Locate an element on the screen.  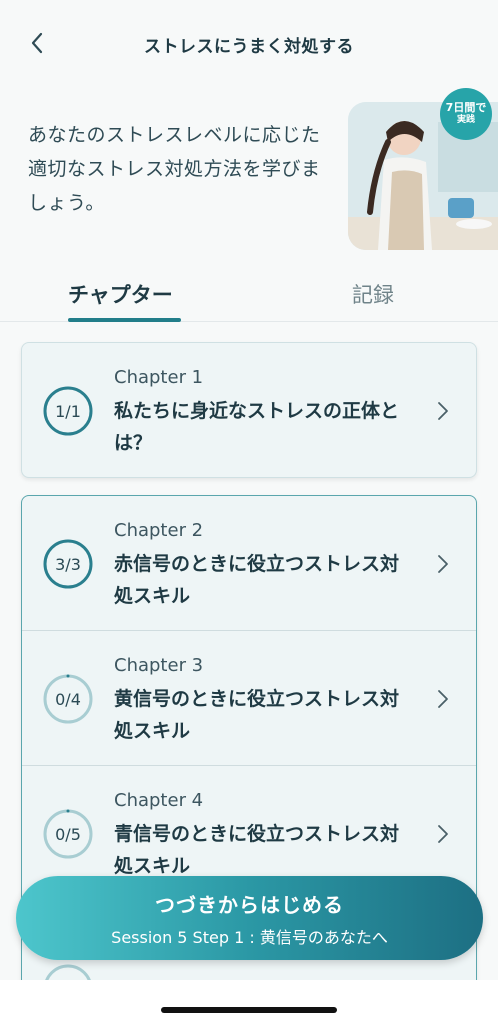
progress-label: 0/4 is located at coordinates (68, 699).